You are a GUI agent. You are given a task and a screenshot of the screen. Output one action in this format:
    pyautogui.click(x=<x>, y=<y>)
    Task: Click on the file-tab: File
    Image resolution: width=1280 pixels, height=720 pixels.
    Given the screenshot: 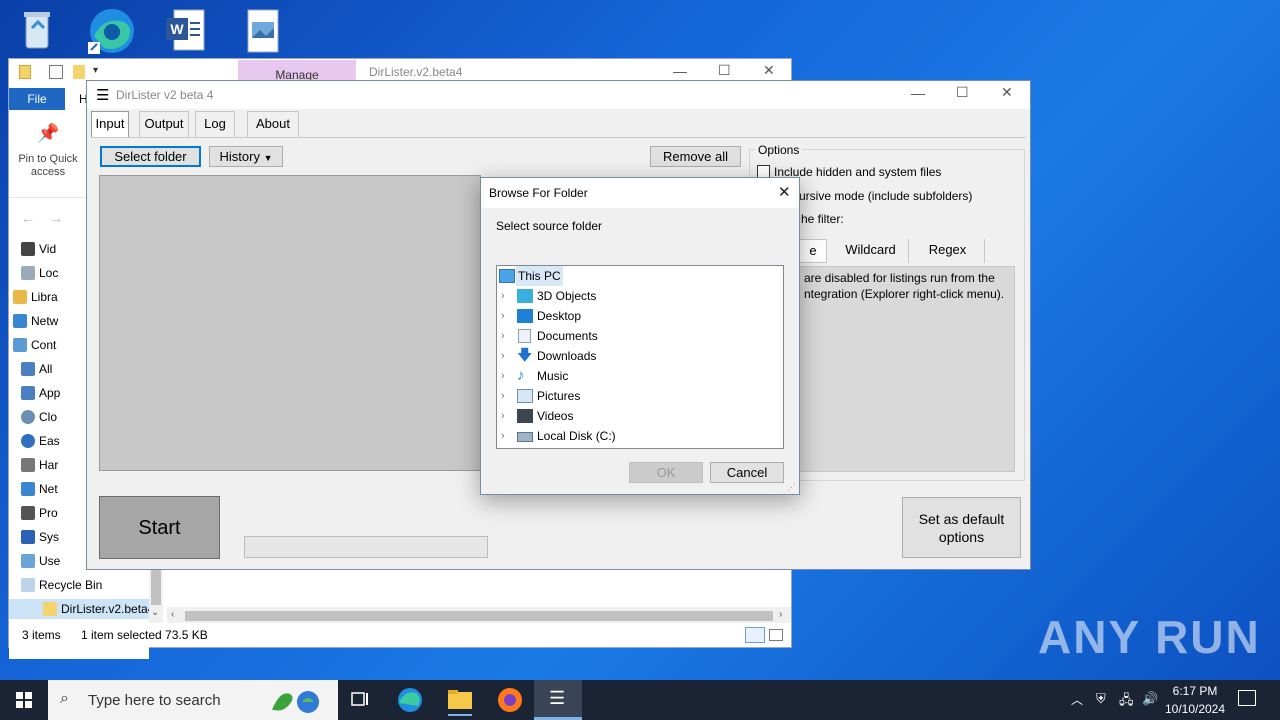 What is the action you would take?
    pyautogui.click(x=37, y=99)
    